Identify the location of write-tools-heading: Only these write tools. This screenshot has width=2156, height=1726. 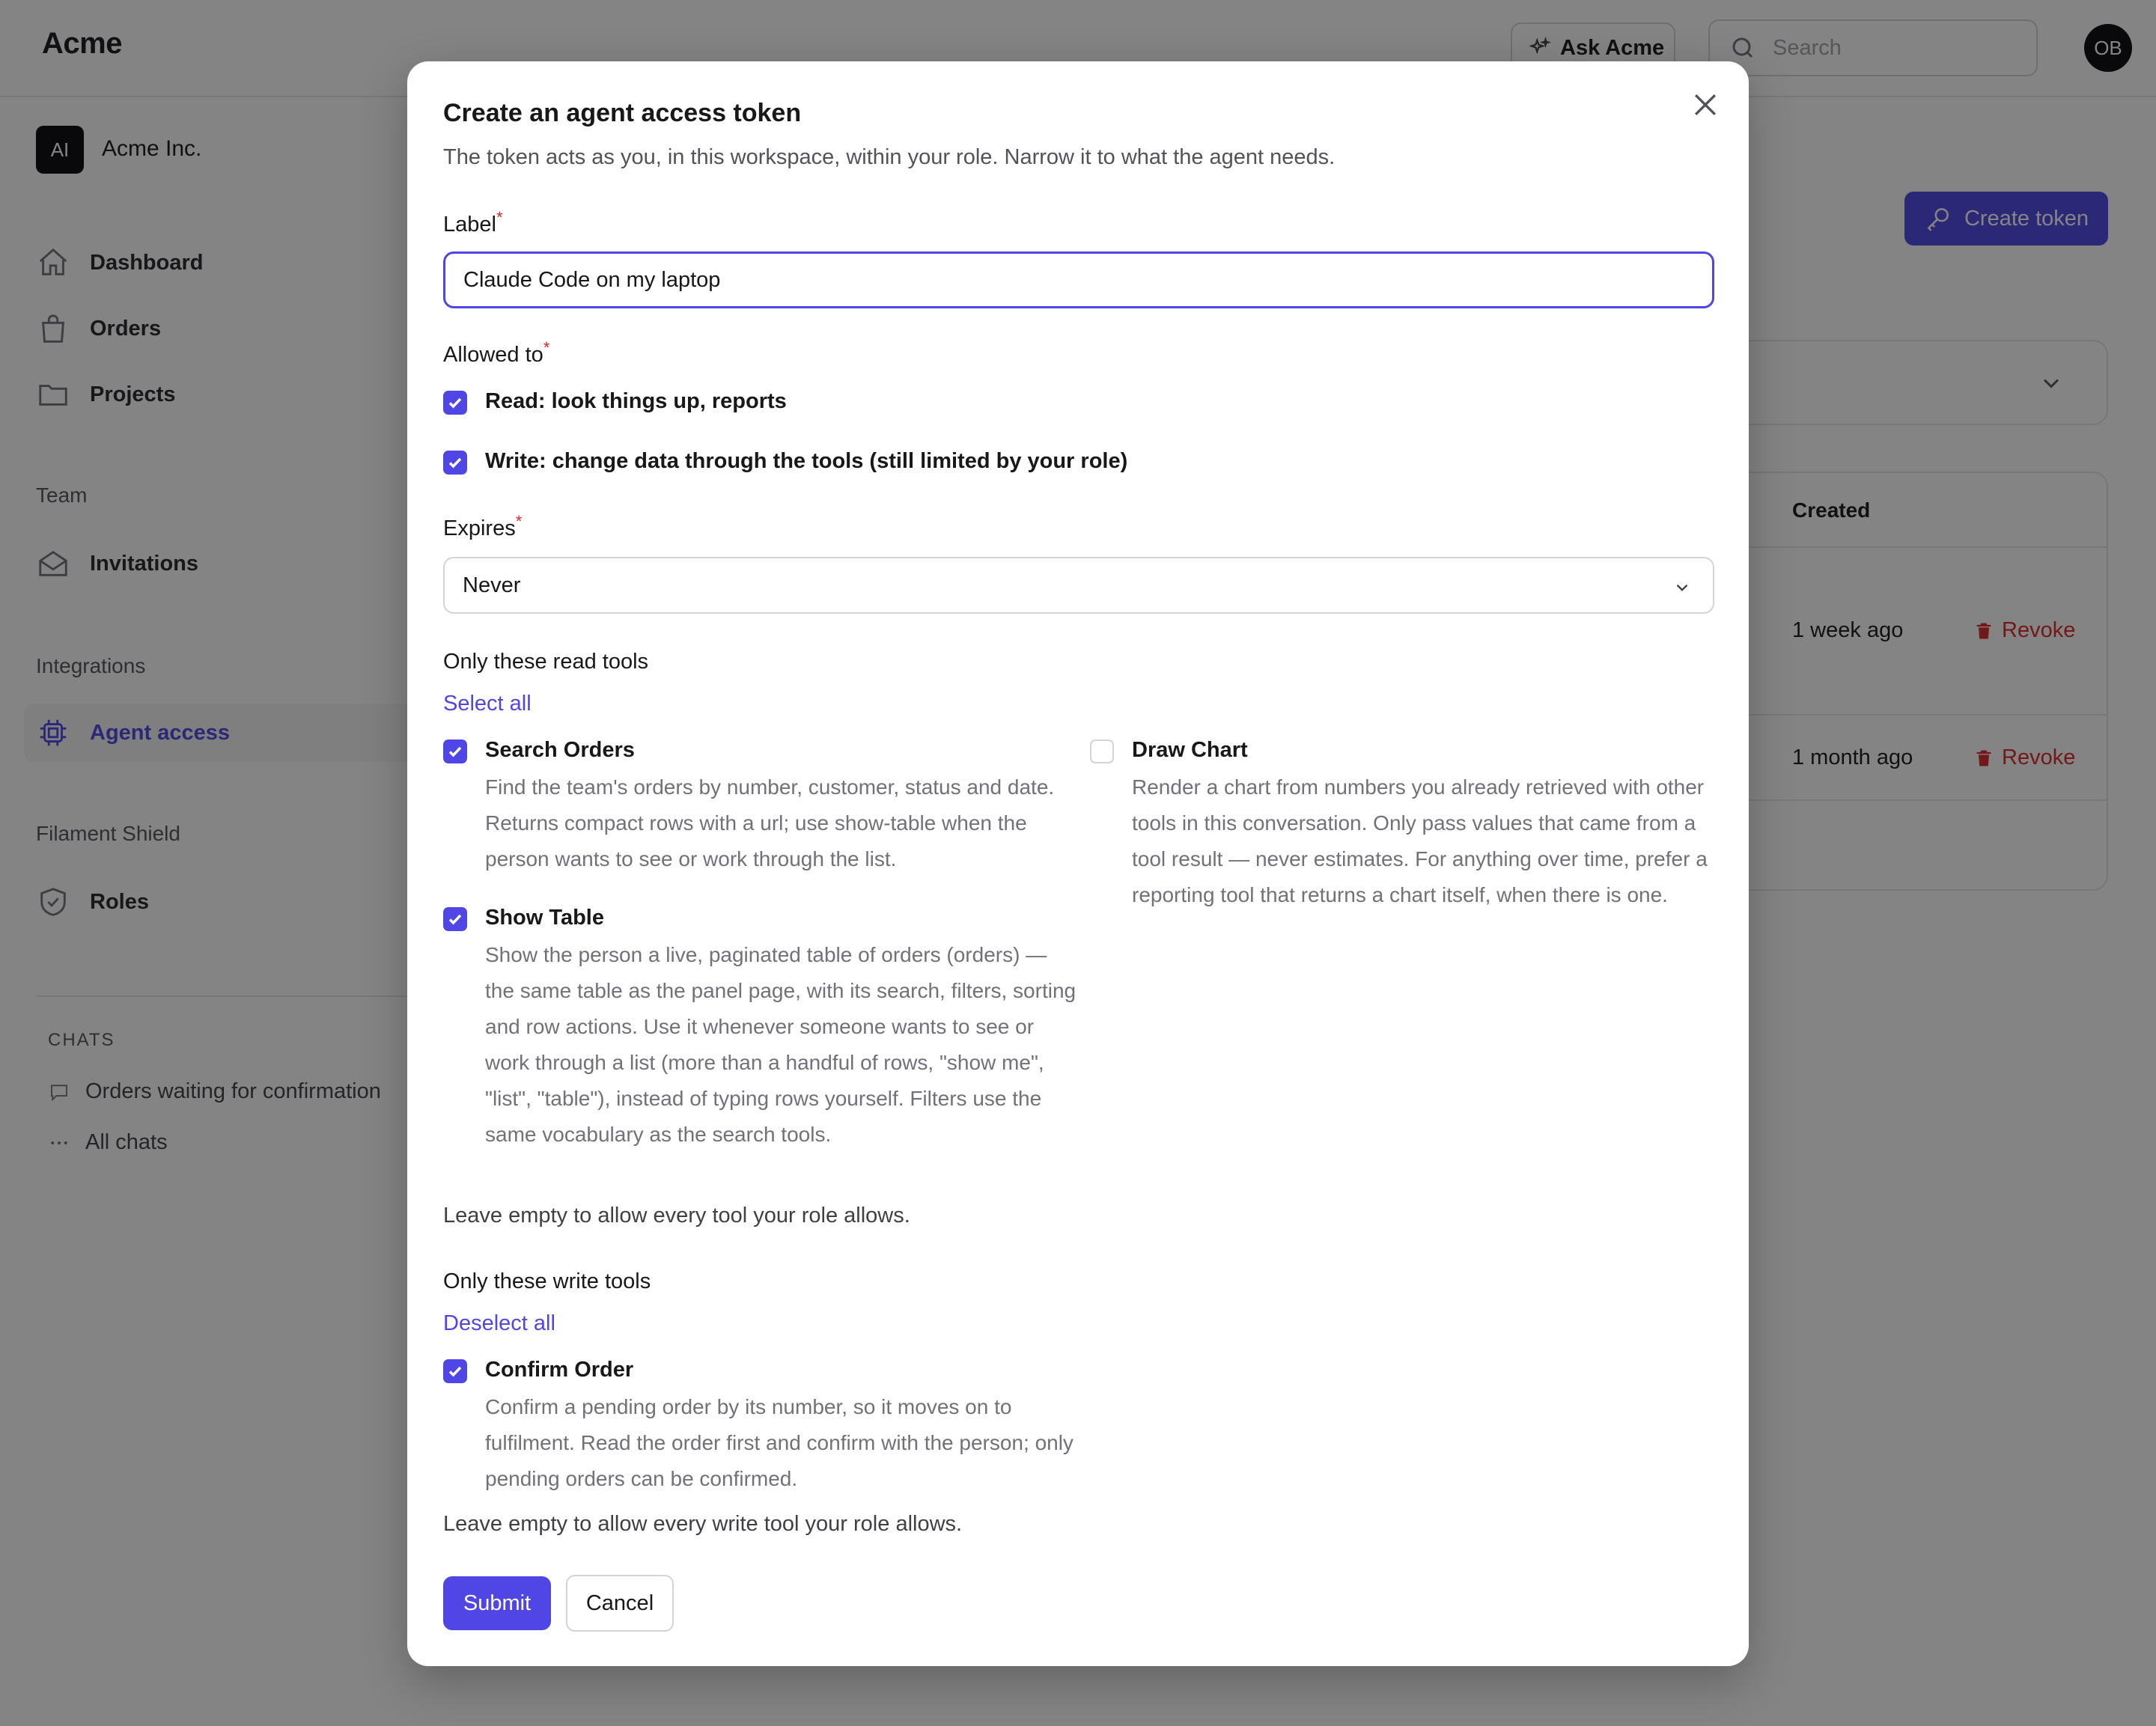
(547, 1281).